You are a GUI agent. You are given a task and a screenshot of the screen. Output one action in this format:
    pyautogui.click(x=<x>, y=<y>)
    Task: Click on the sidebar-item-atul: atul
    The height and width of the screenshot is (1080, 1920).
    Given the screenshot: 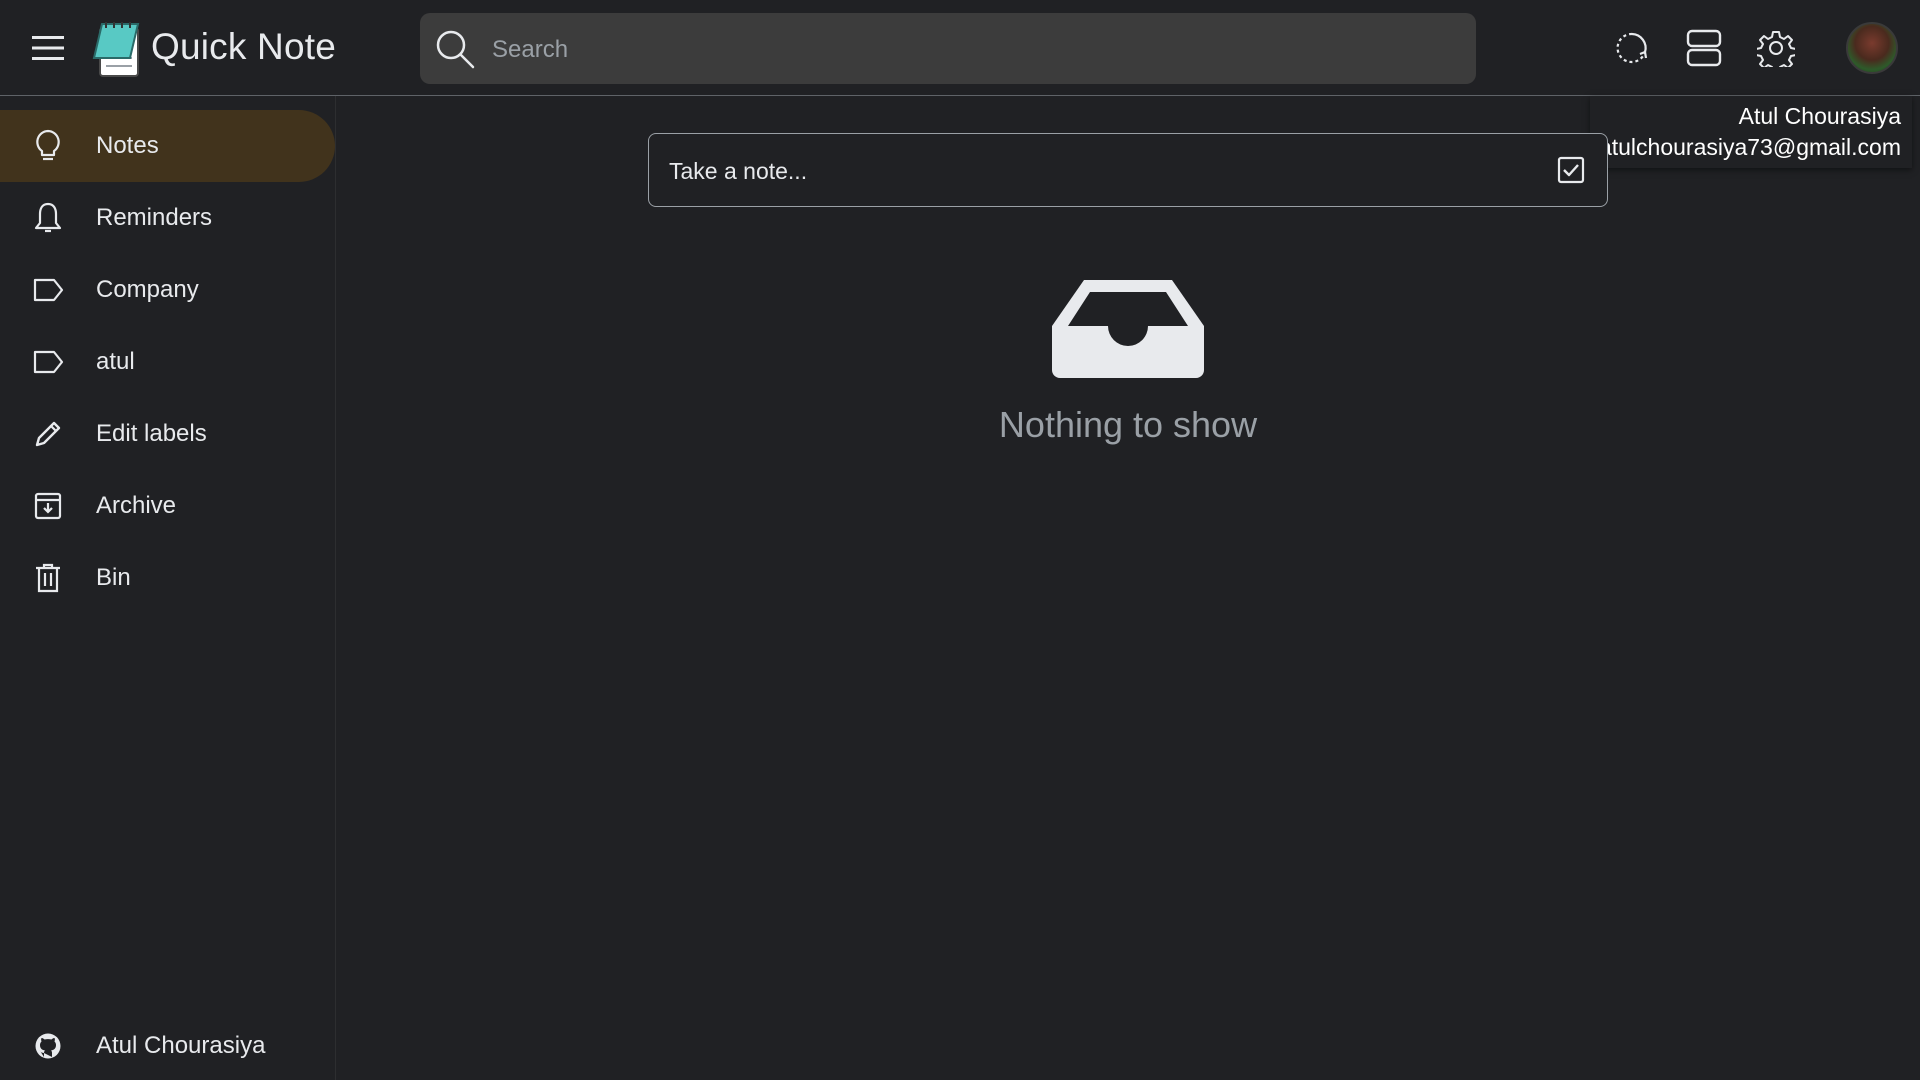 What is the action you would take?
    pyautogui.click(x=167, y=362)
    